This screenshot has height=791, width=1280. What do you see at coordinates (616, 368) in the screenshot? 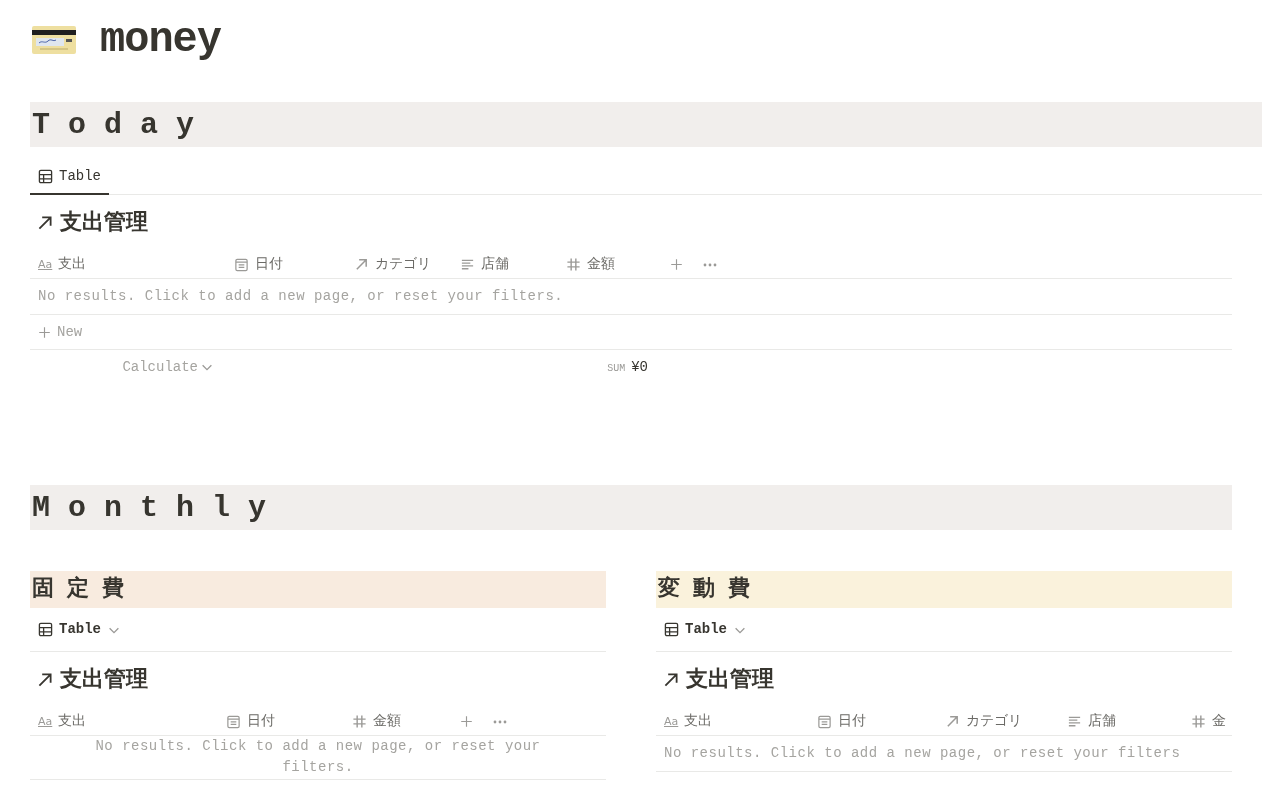
I see `sum-label: SUM` at bounding box center [616, 368].